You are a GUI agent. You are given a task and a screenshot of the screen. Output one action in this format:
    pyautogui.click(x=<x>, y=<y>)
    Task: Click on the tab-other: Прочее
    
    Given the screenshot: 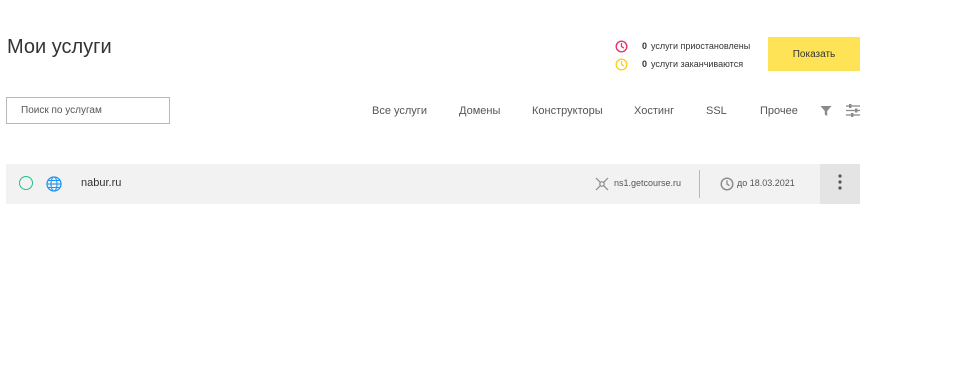 What is the action you would take?
    pyautogui.click(x=779, y=111)
    